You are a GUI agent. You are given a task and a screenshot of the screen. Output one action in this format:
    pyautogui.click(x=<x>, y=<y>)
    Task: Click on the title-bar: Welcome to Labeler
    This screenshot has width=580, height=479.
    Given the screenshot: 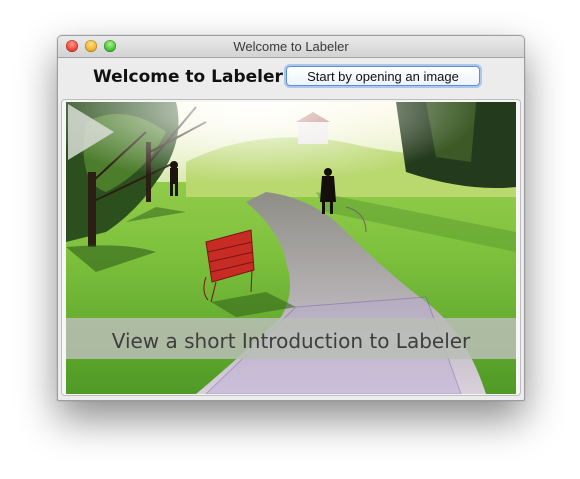 What is the action you would take?
    pyautogui.click(x=291, y=47)
    